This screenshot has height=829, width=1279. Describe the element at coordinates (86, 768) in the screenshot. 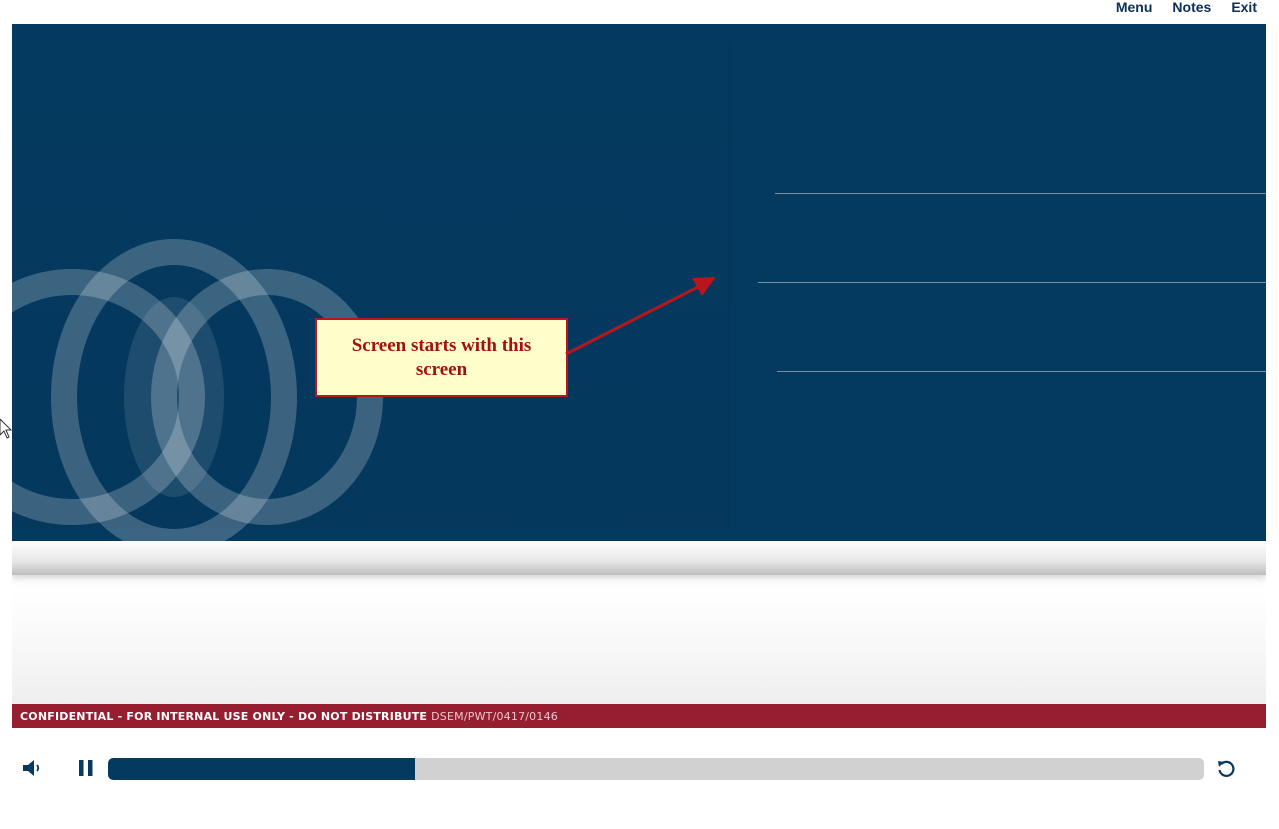

I see `pause-icon` at that location.